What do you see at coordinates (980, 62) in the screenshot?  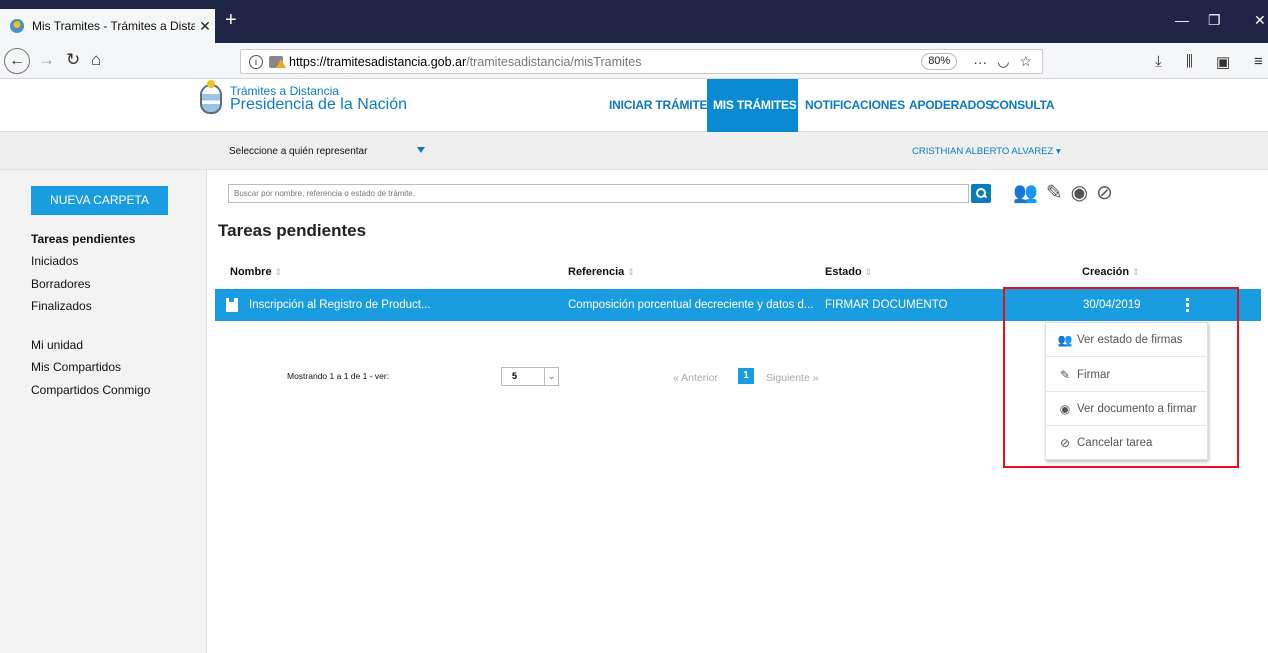 I see `page-actions-icon: ···` at bounding box center [980, 62].